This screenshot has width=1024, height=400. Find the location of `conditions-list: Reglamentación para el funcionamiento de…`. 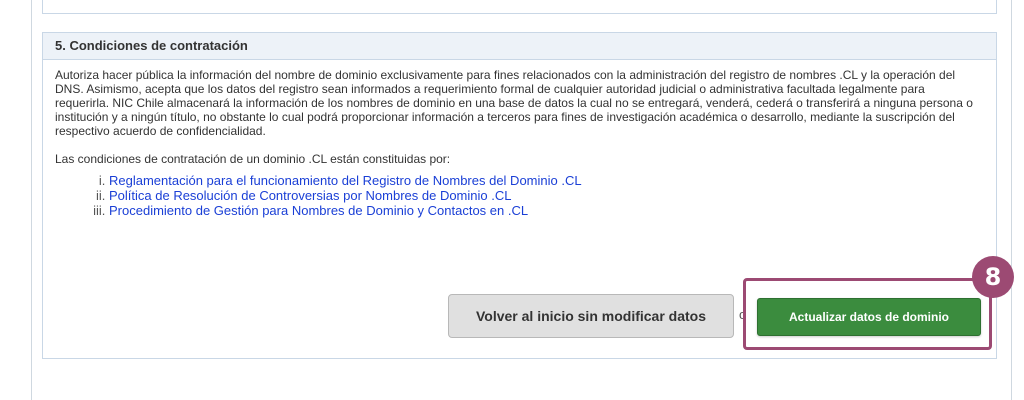

conditions-list: Reglamentación para el funcionamiento de… is located at coordinates (525, 195).